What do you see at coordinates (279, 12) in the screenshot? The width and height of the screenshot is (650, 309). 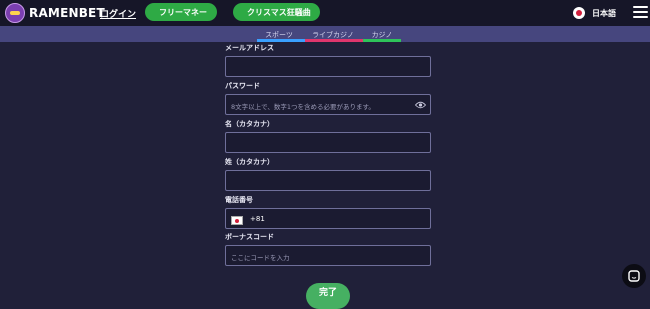 I see `christmas-promo-label: クリスマス狂騒曲` at bounding box center [279, 12].